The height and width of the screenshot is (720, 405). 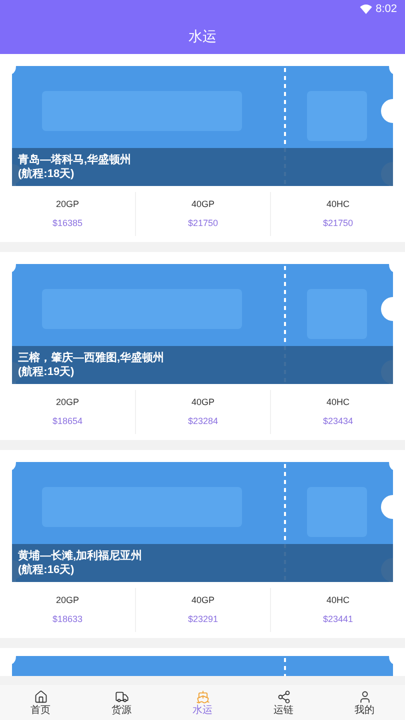 What do you see at coordinates (41, 697) in the screenshot?
I see `home-icon` at bounding box center [41, 697].